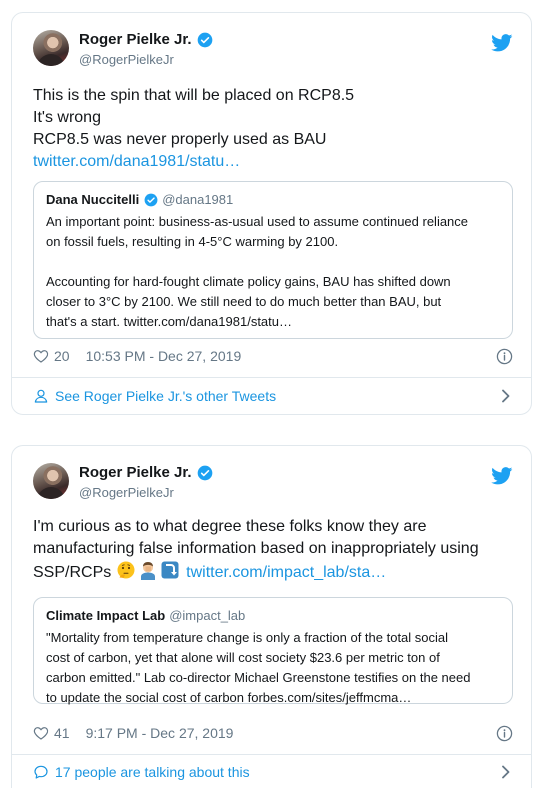 The image size is (540, 788). I want to click on thinking-face-emoji, so click(126, 570).